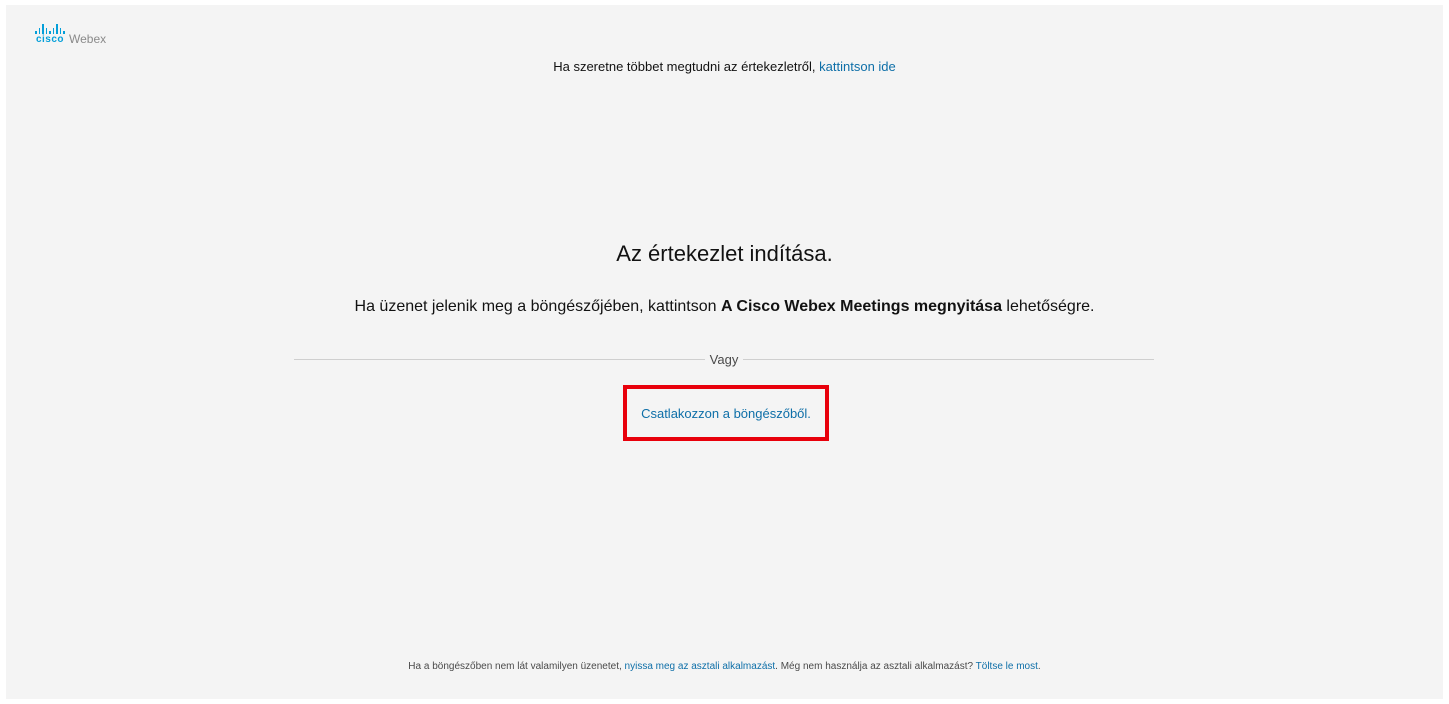 This screenshot has height=704, width=1449. What do you see at coordinates (857, 66) in the screenshot?
I see `learn-more-link: kattintson ide` at bounding box center [857, 66].